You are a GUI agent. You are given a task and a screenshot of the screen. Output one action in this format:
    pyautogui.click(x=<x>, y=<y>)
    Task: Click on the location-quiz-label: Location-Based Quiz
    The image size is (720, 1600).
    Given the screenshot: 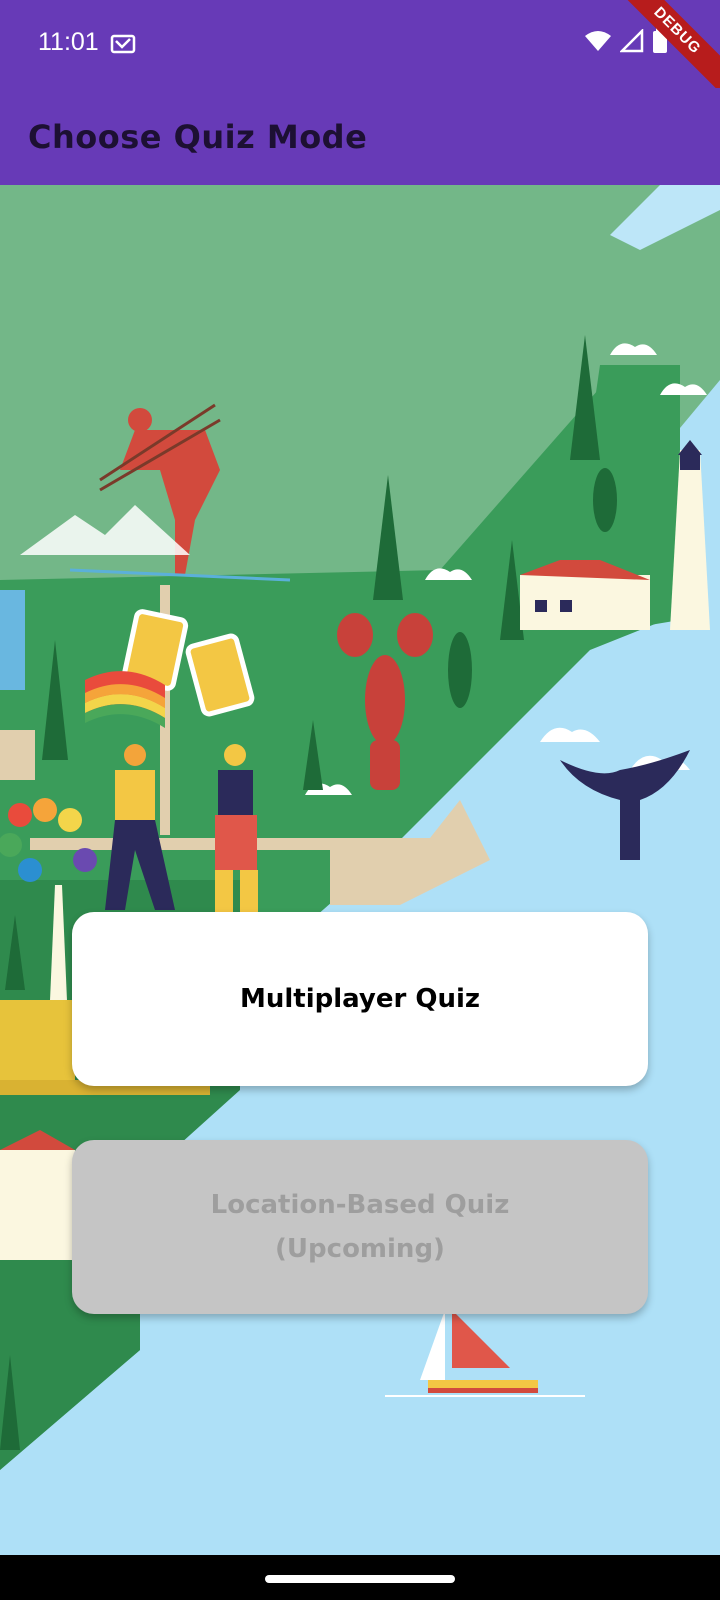 What is the action you would take?
    pyautogui.click(x=360, y=1205)
    